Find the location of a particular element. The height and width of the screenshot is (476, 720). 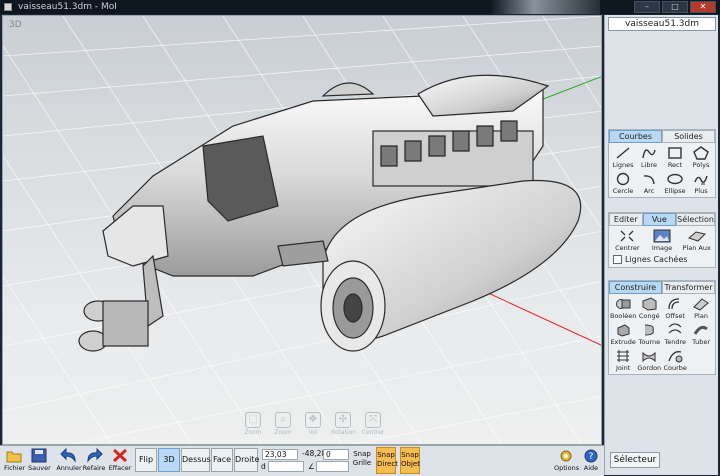

offset-tool: Offset is located at coordinates (675, 308).